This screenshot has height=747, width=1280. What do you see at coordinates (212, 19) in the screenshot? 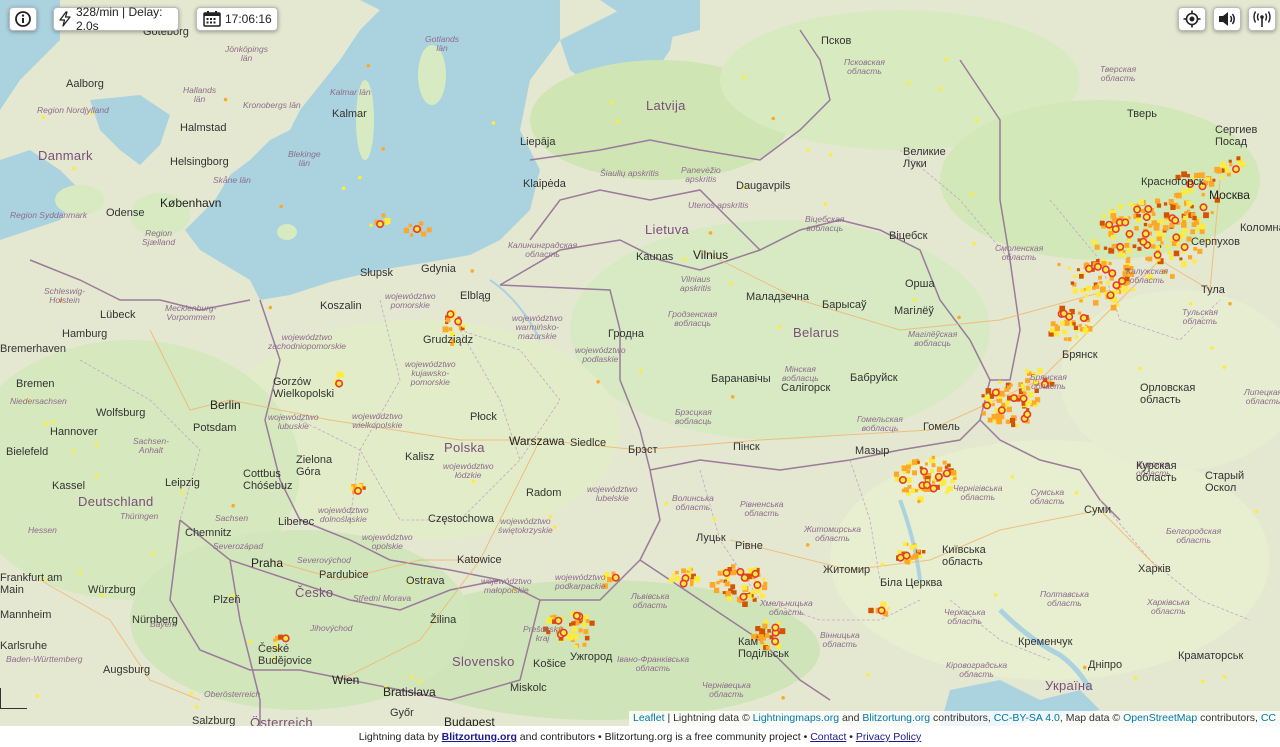
I see `calendar-icon` at bounding box center [212, 19].